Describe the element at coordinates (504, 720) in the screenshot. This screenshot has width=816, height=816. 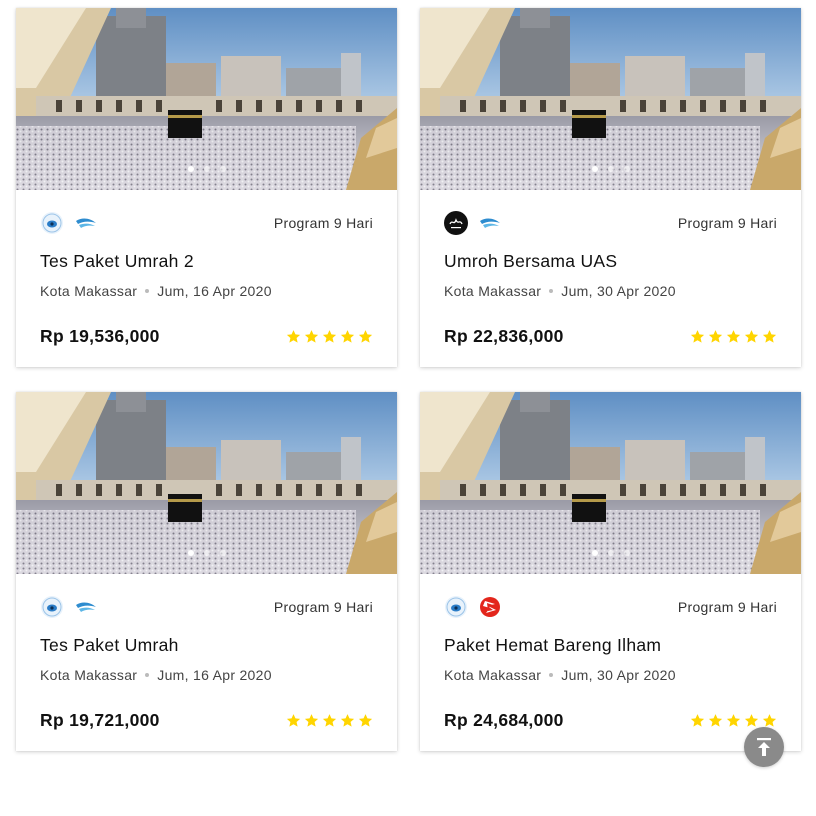
I see `package-price: Rp 24,684,000` at that location.